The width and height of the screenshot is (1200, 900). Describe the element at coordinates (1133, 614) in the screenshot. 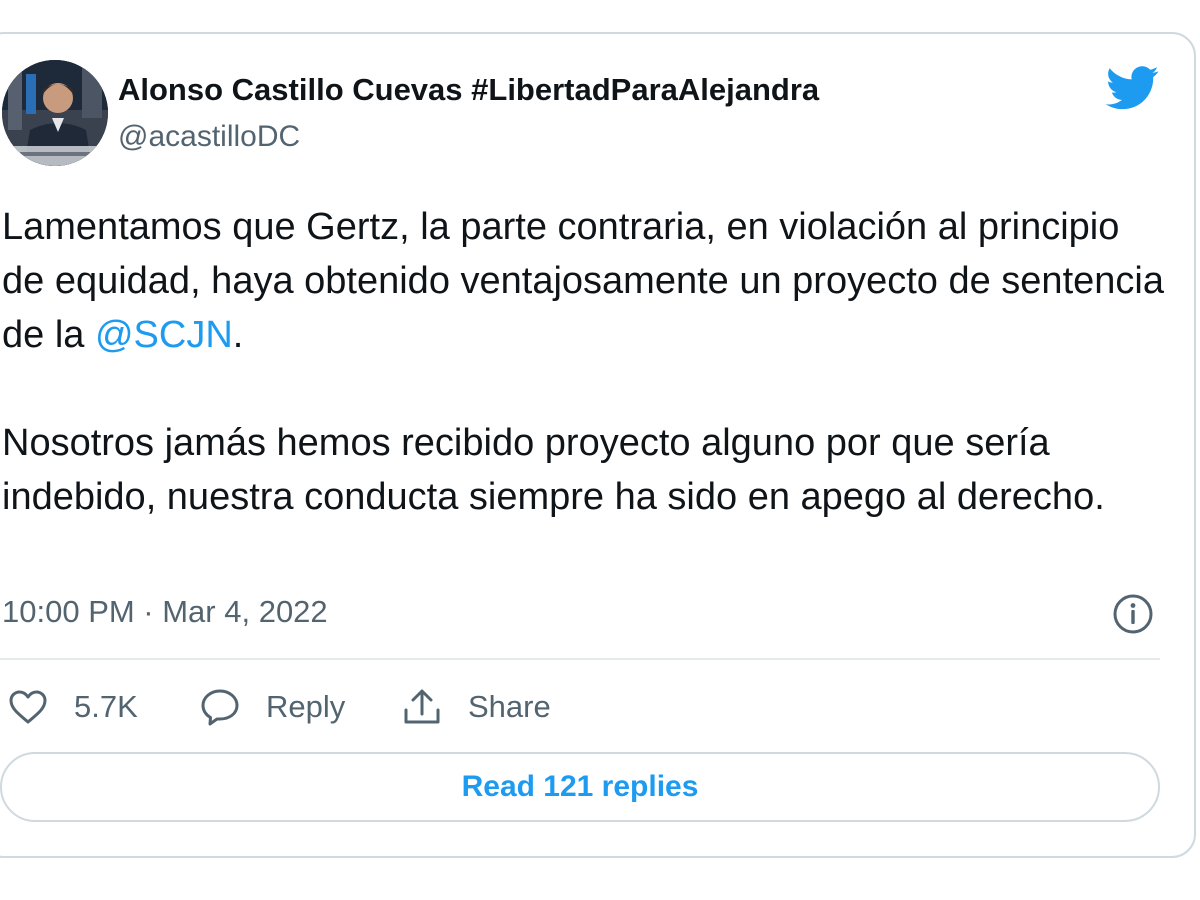

I see `info-icon` at that location.